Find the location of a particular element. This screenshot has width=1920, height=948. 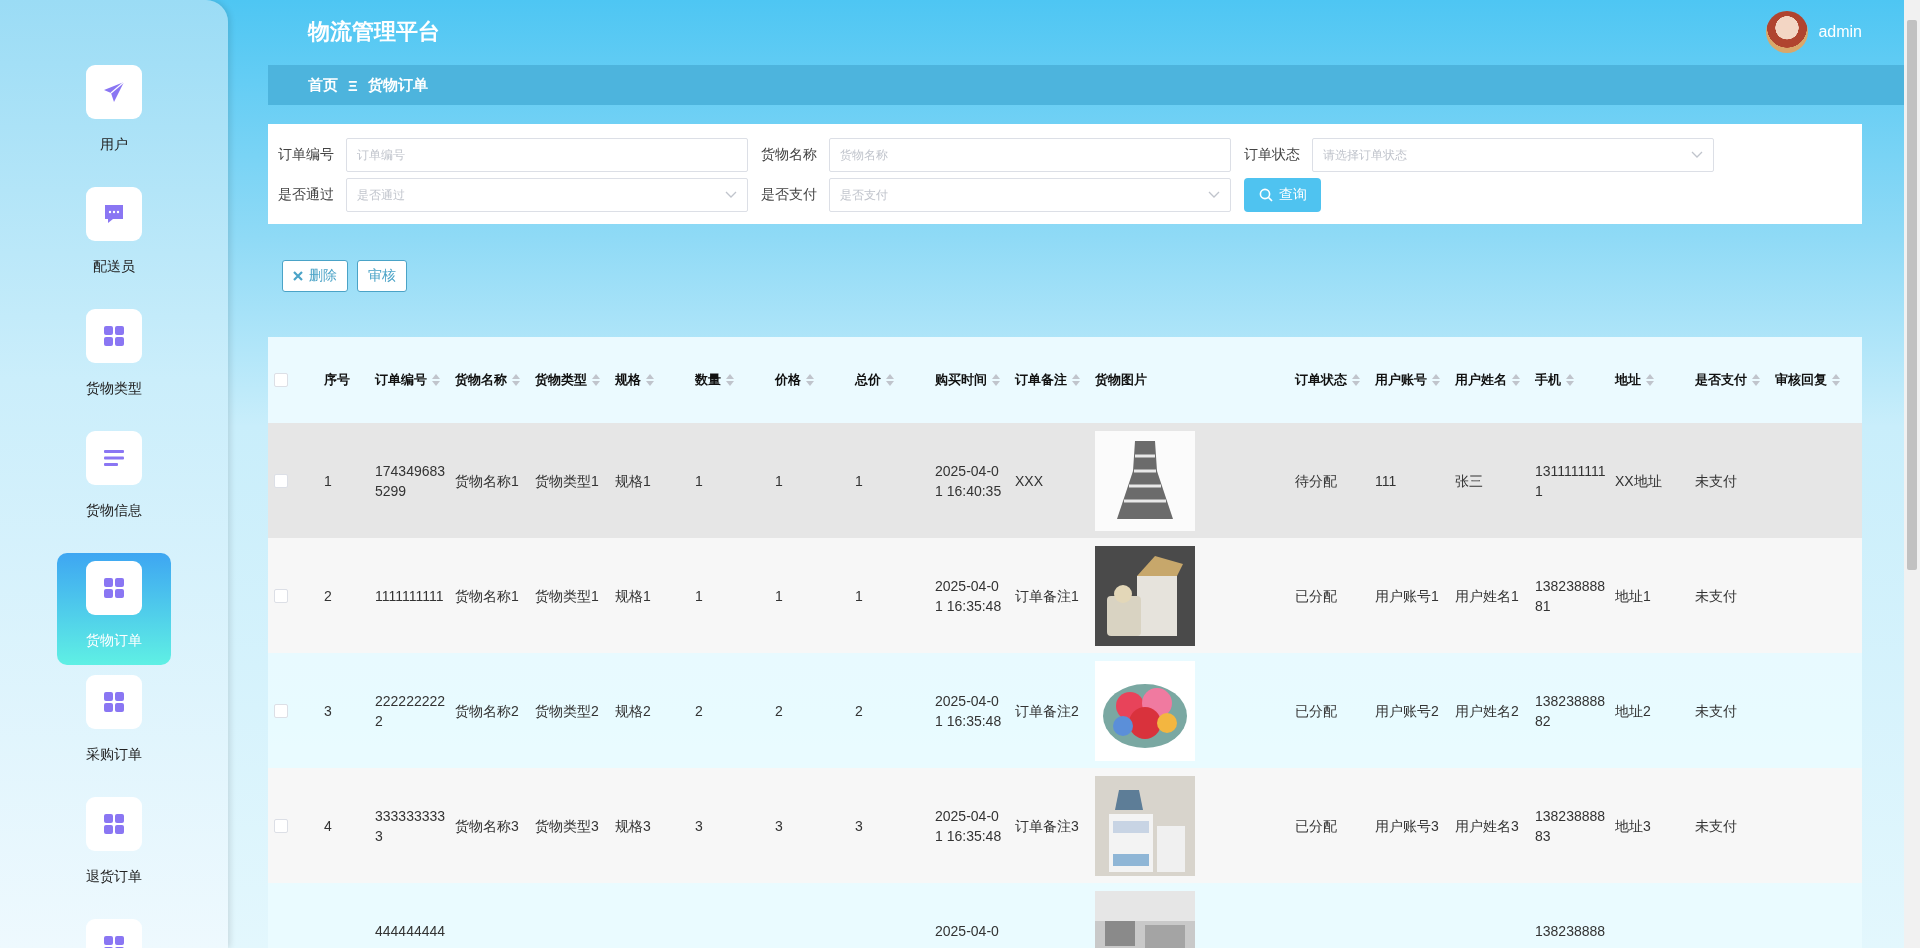

table-cell-text: 138238888 is located at coordinates (1570, 931).